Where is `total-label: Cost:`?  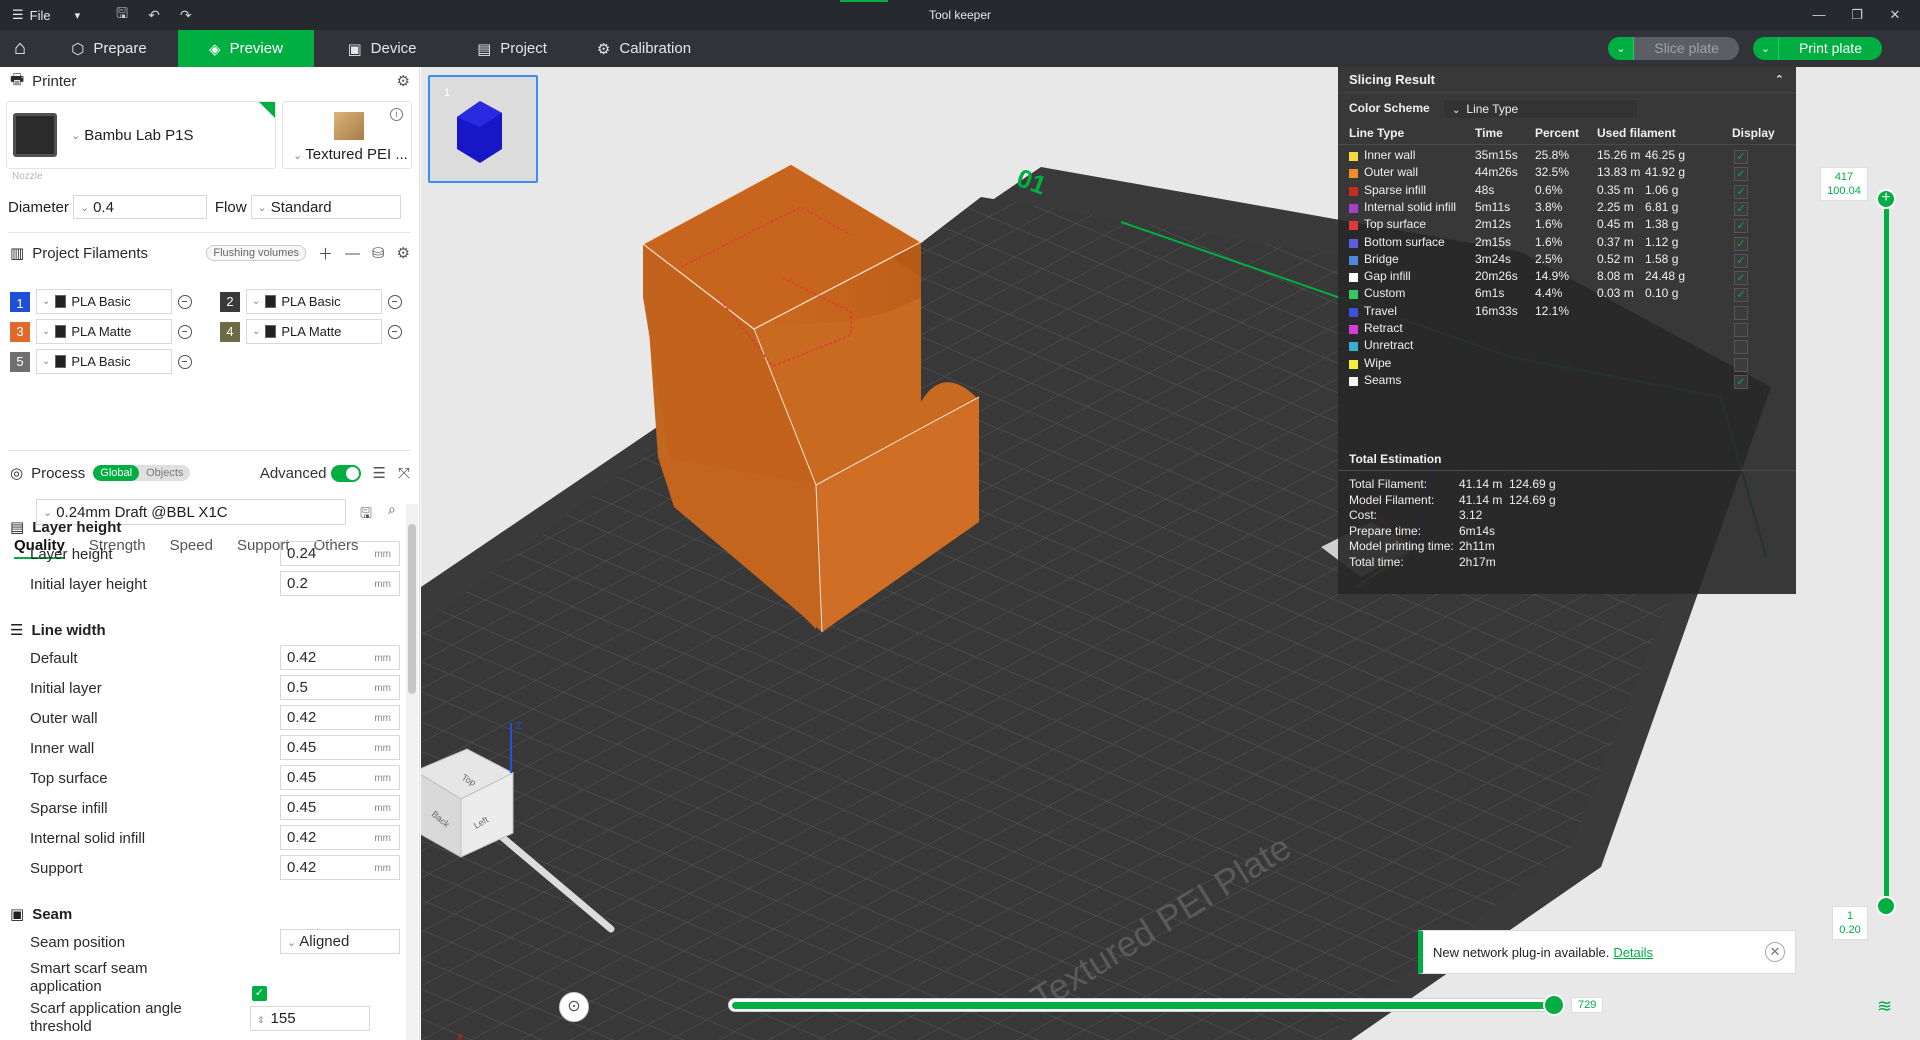
total-label: Cost: is located at coordinates (1363, 515).